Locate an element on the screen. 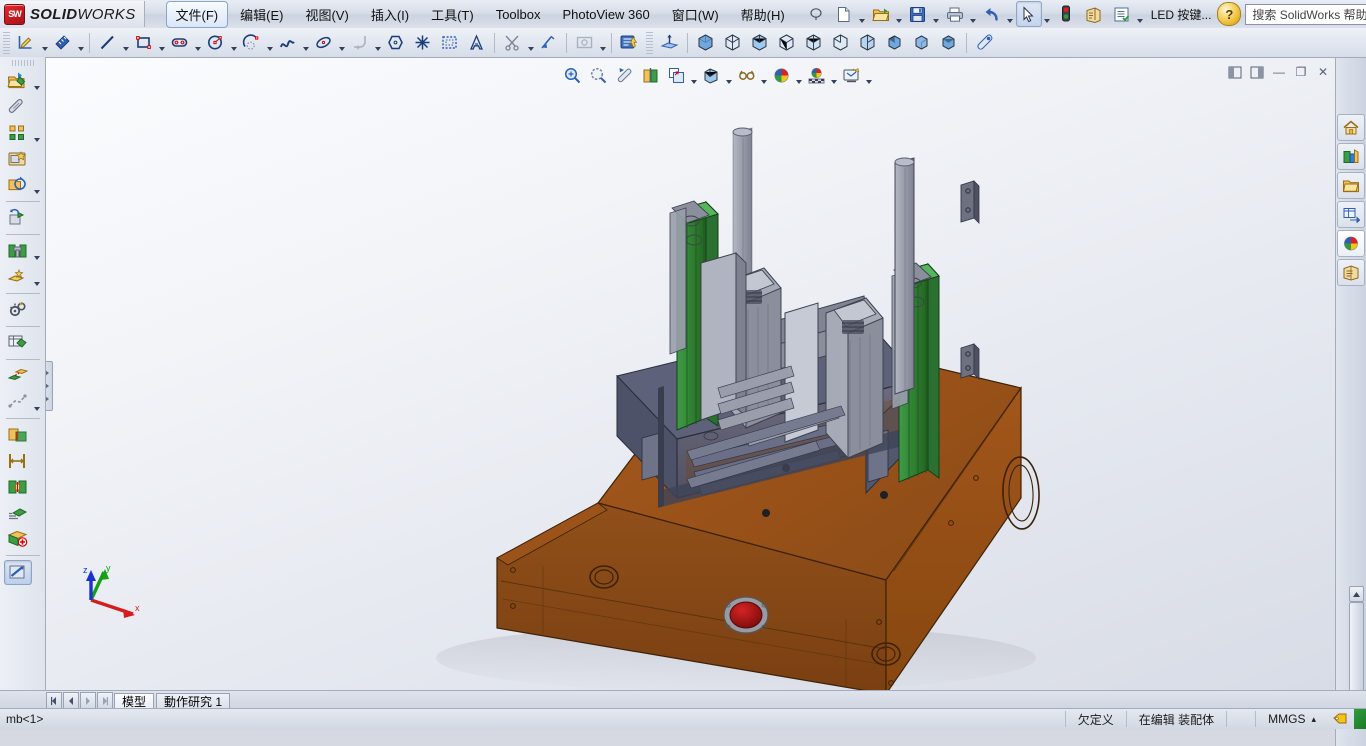 The height and width of the screenshot is (746, 1366). rebuild-traffic-light-icon is located at coordinates (1066, 14).